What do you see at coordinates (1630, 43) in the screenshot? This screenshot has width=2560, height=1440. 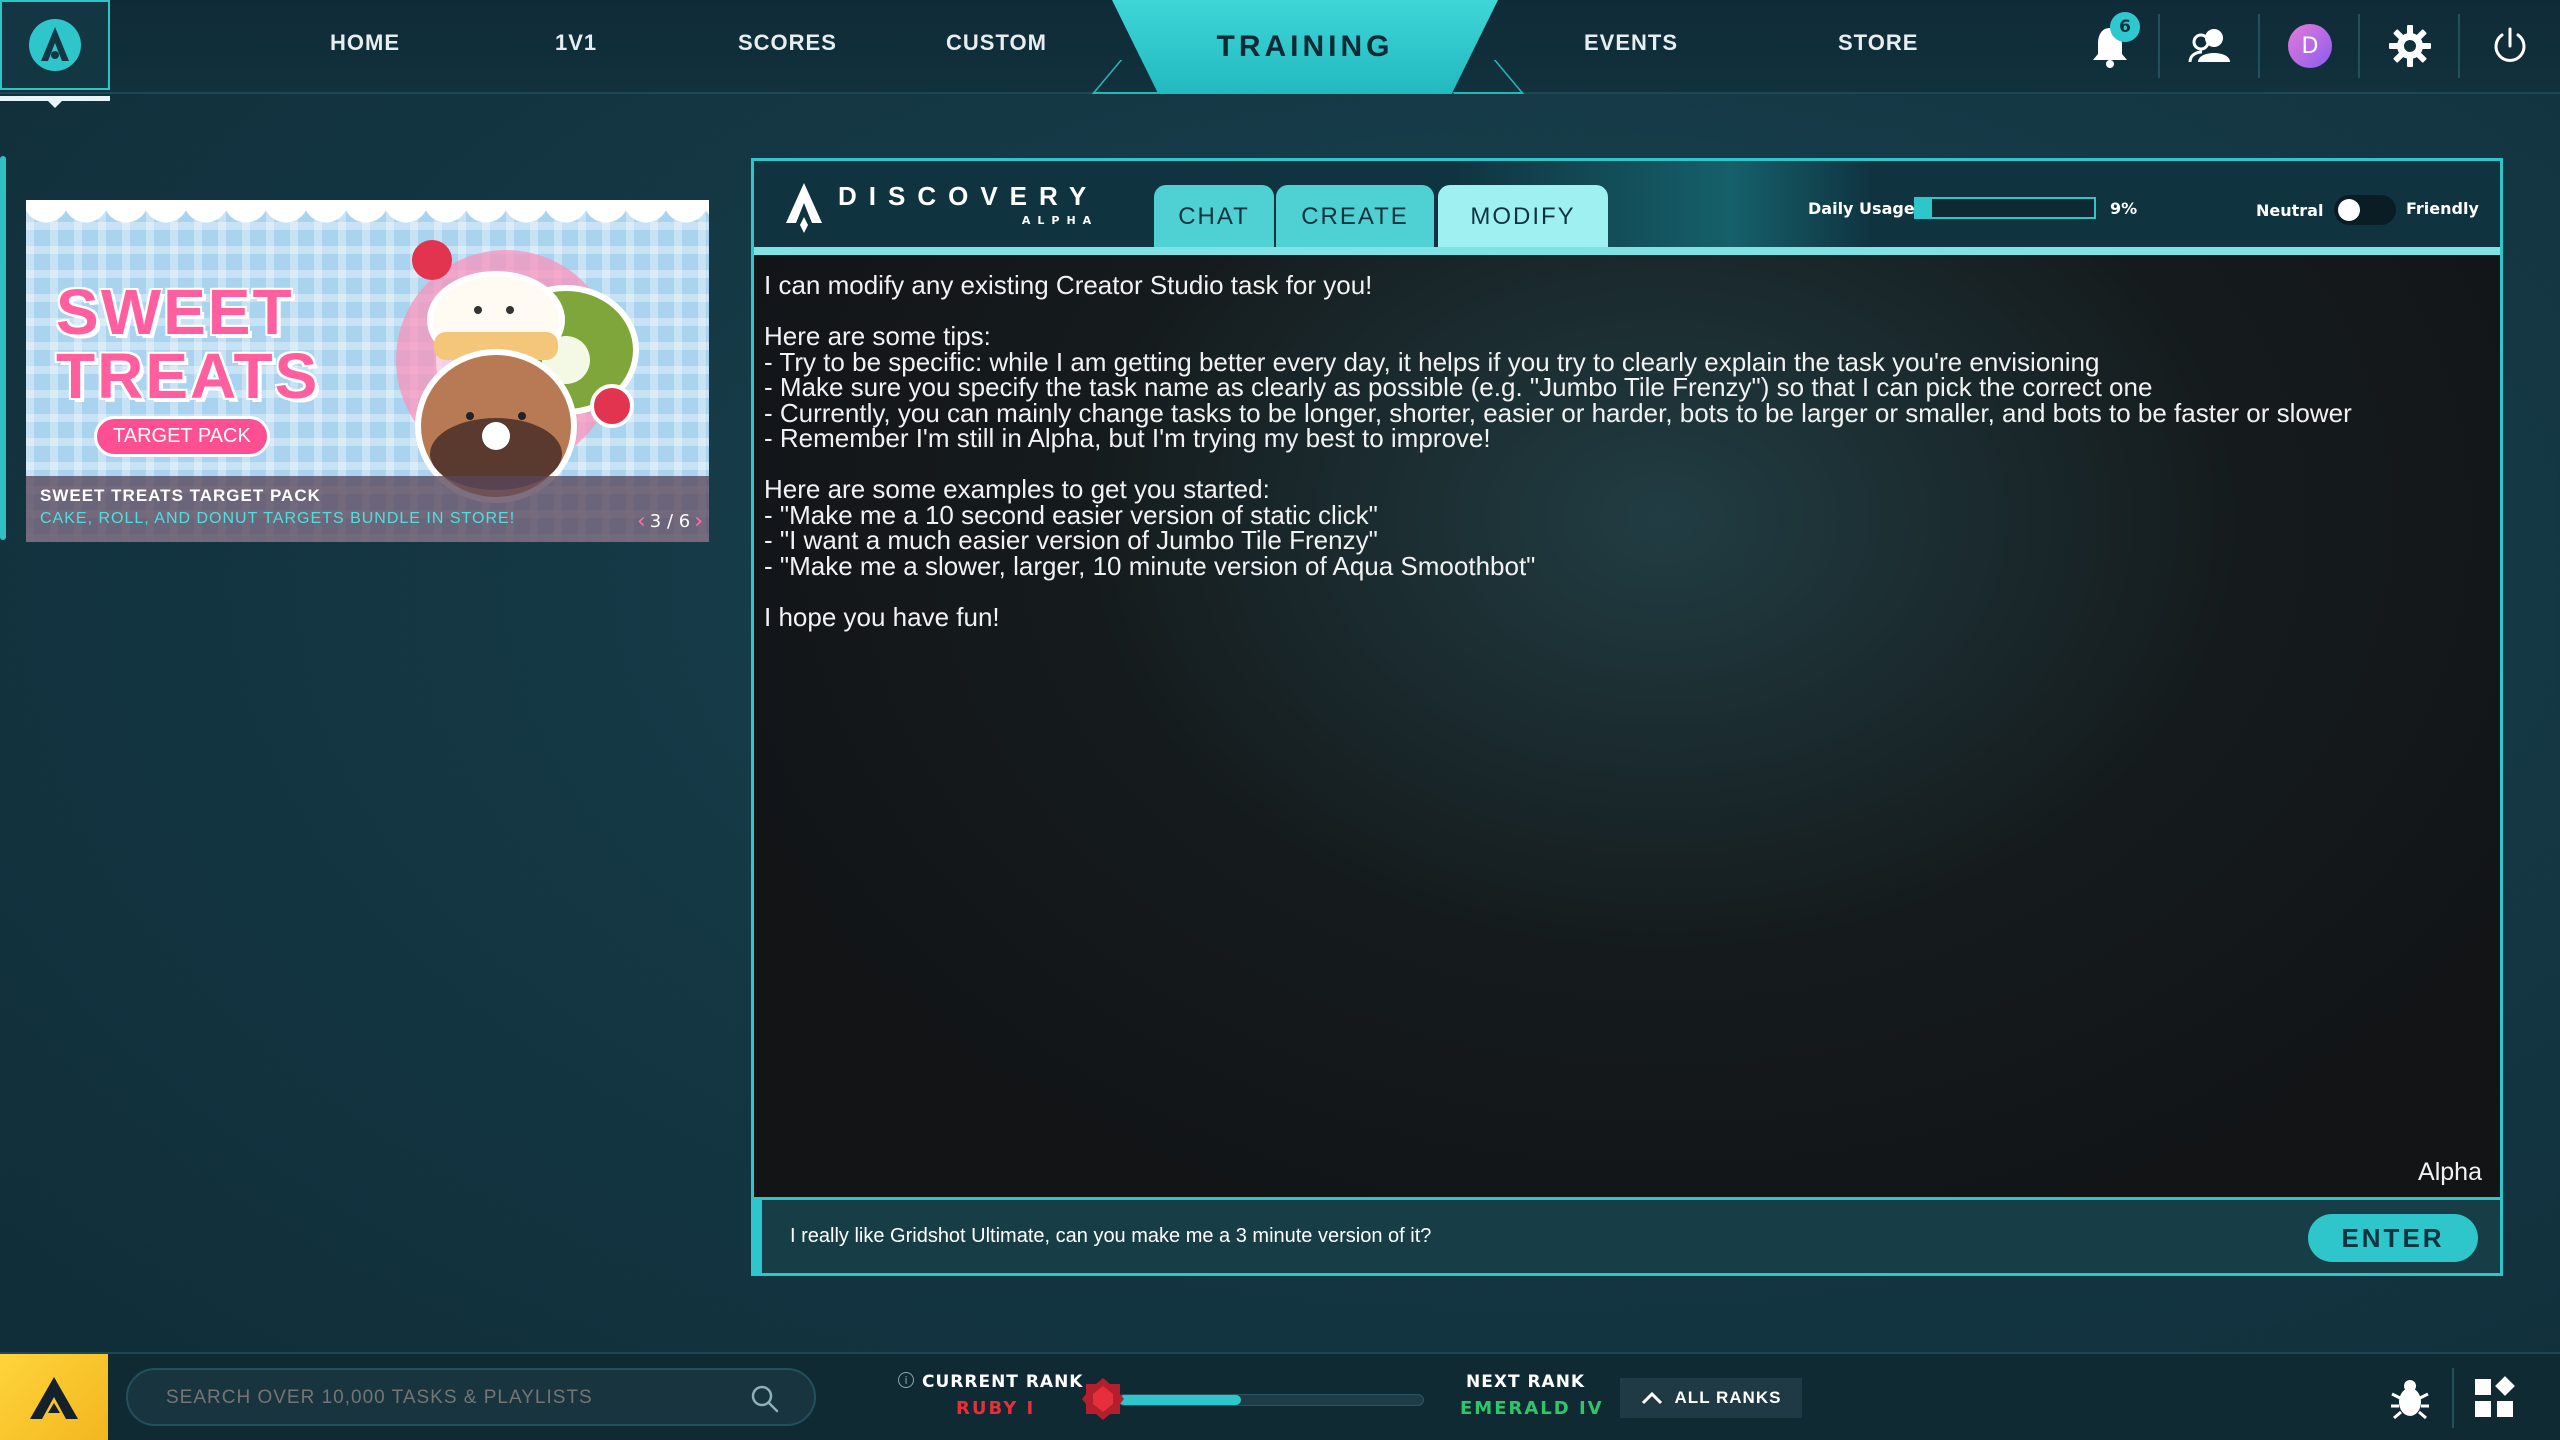 I see `nav-events: EVENTS` at bounding box center [1630, 43].